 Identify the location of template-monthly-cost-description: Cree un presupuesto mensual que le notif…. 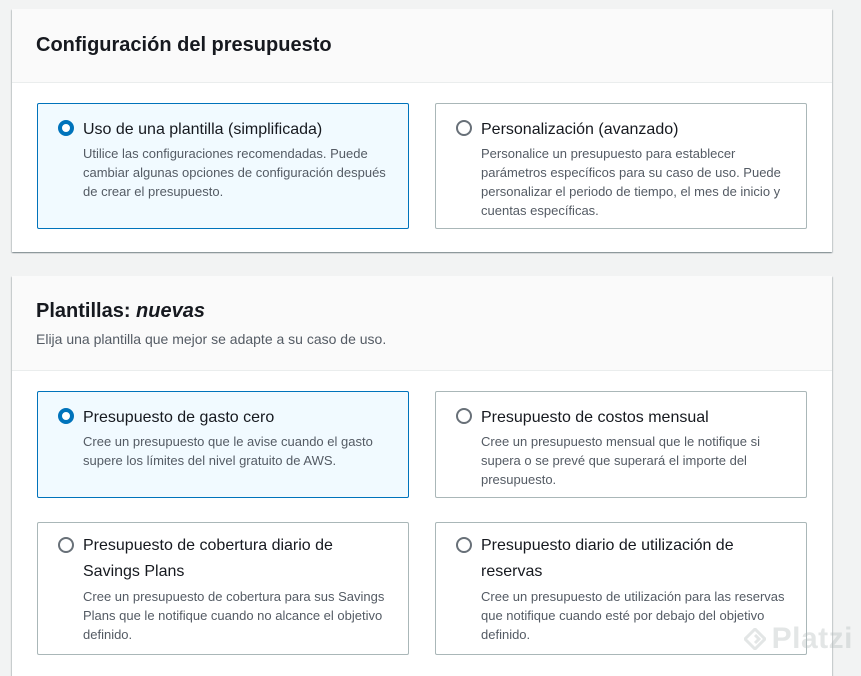
(620, 460).